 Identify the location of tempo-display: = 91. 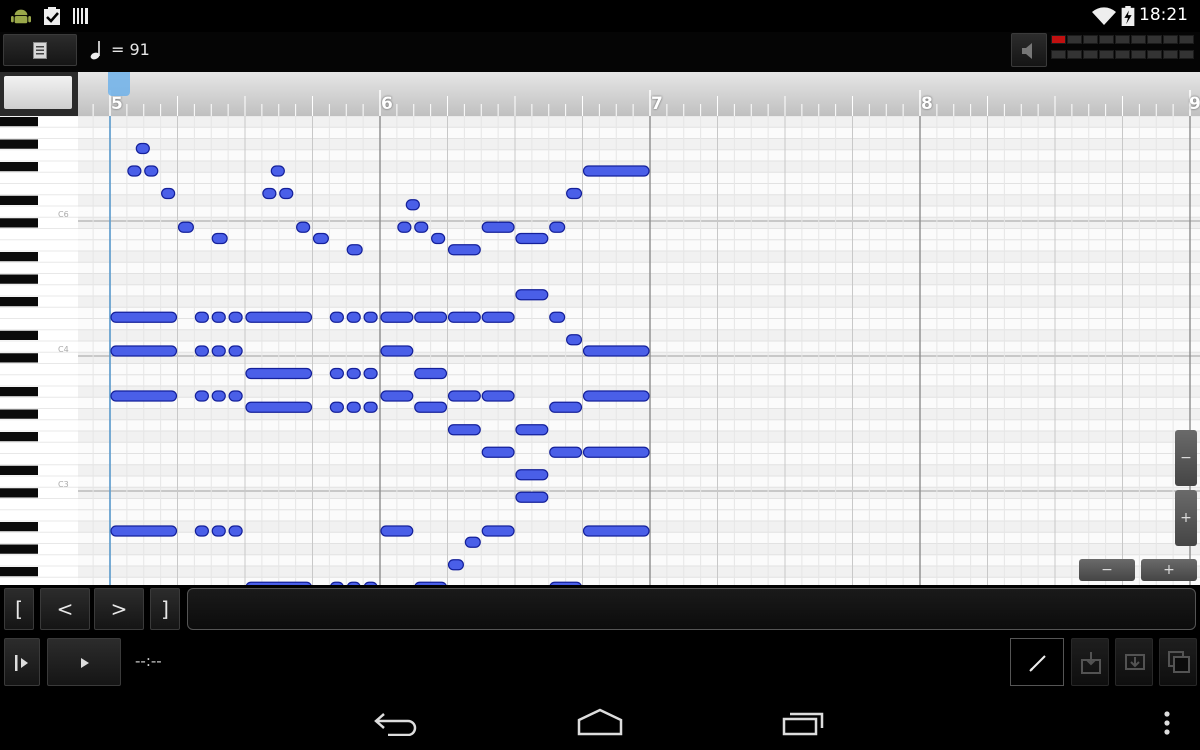
(130, 49).